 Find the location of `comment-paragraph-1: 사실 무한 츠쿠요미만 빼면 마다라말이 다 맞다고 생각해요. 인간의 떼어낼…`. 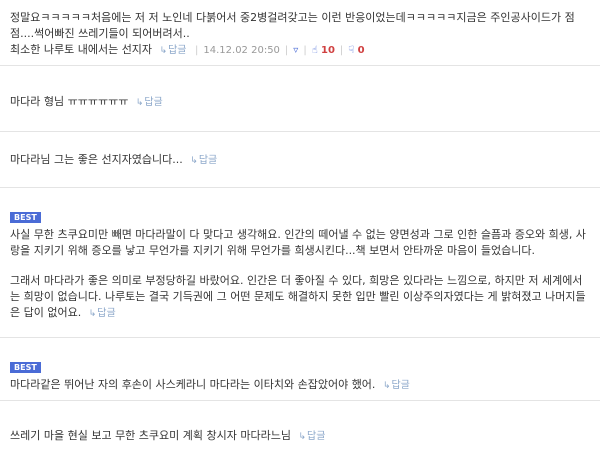

comment-paragraph-1: 사실 무한 츠쿠요미만 빼면 마다라말이 다 맞다고 생각해요. 인간의 떼어낼… is located at coordinates (298, 242).